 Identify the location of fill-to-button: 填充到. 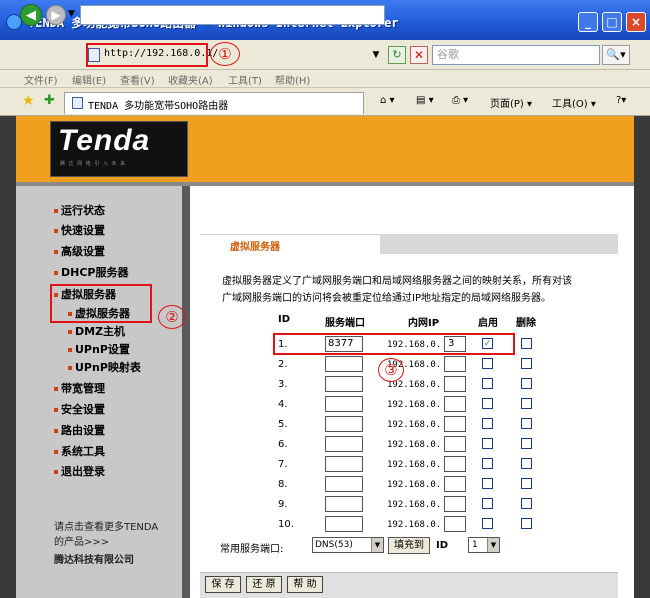
(409, 545).